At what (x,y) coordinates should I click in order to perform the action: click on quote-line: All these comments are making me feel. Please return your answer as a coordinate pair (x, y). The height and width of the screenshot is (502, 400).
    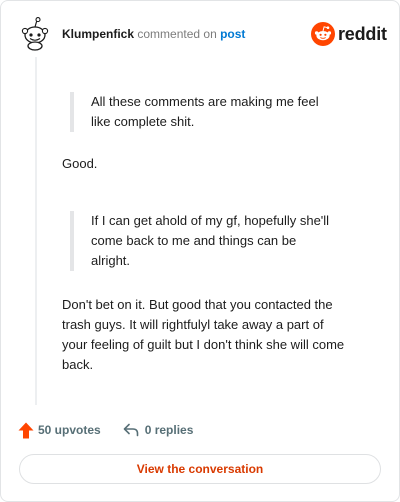
    Looking at the image, I should click on (205, 101).